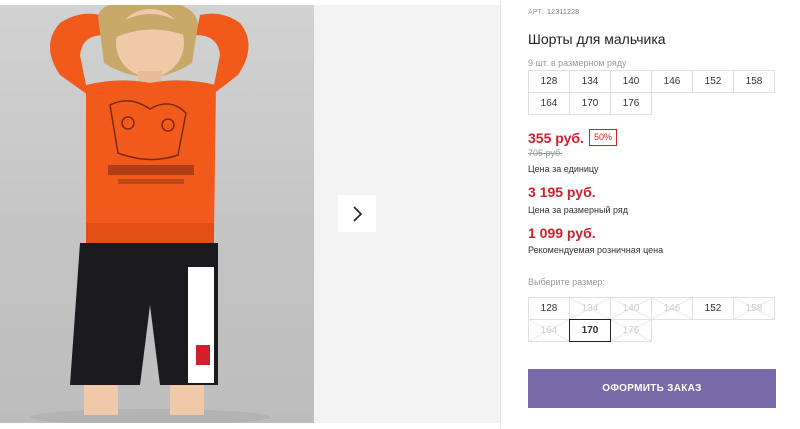 The height and width of the screenshot is (429, 800). I want to click on size-option-unavailable: 158, so click(754, 308).